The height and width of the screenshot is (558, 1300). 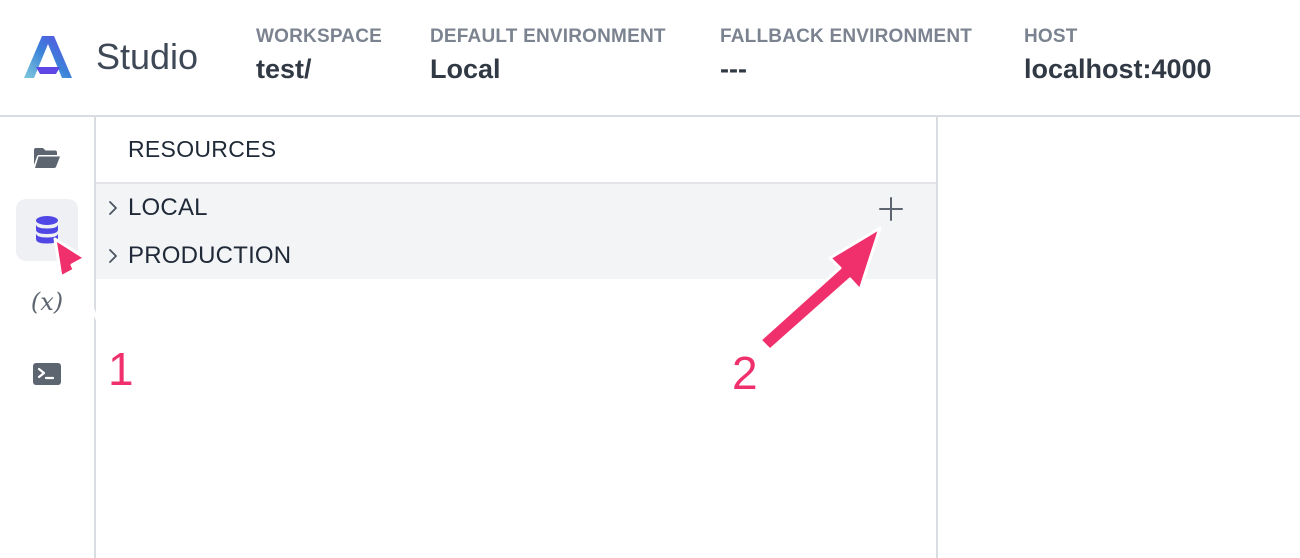 I want to click on resource-item-label: LOCAL, so click(x=168, y=207).